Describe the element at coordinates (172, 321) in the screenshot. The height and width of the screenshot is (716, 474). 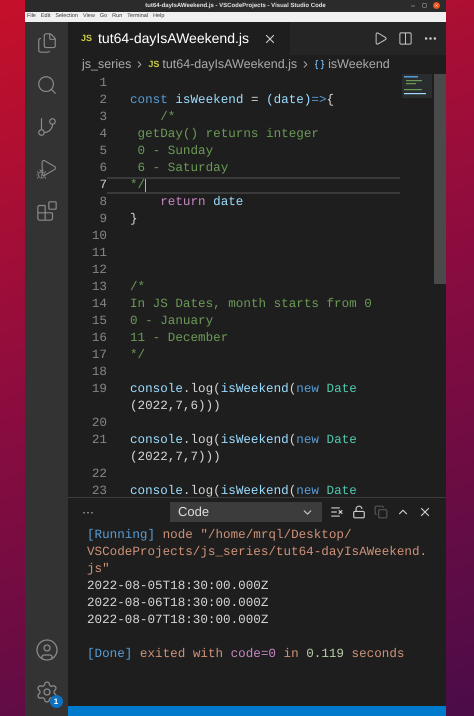
I see `code-line: 0 - January` at that location.